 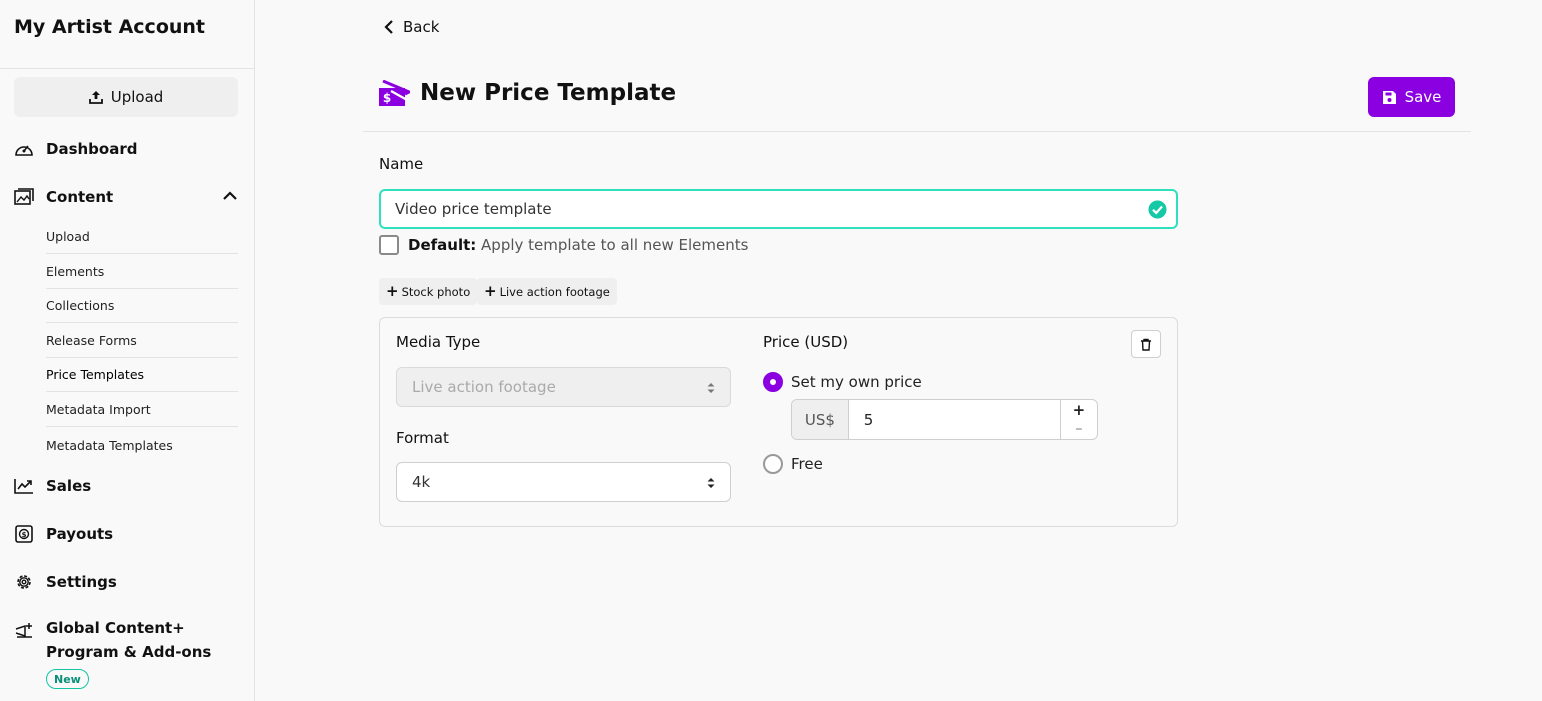 I want to click on upload-button-label: Upload, so click(x=137, y=97).